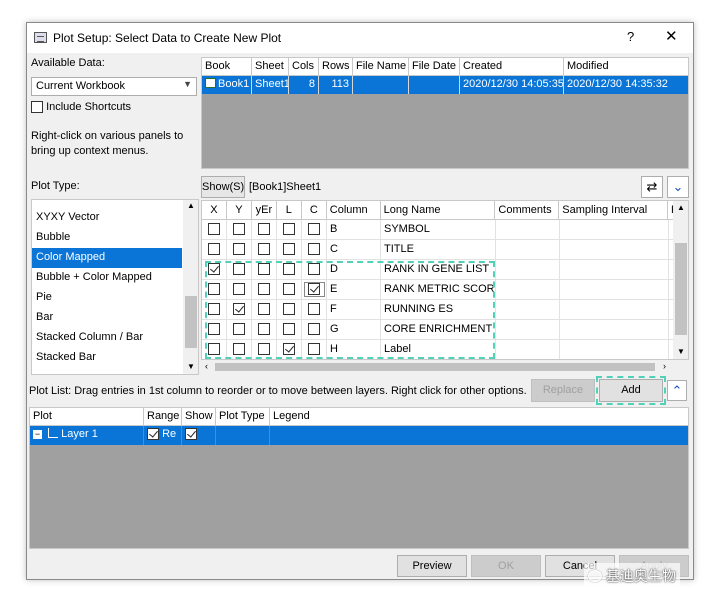  What do you see at coordinates (445, 250) in the screenshot?
I see `table-row: C TITLE` at bounding box center [445, 250].